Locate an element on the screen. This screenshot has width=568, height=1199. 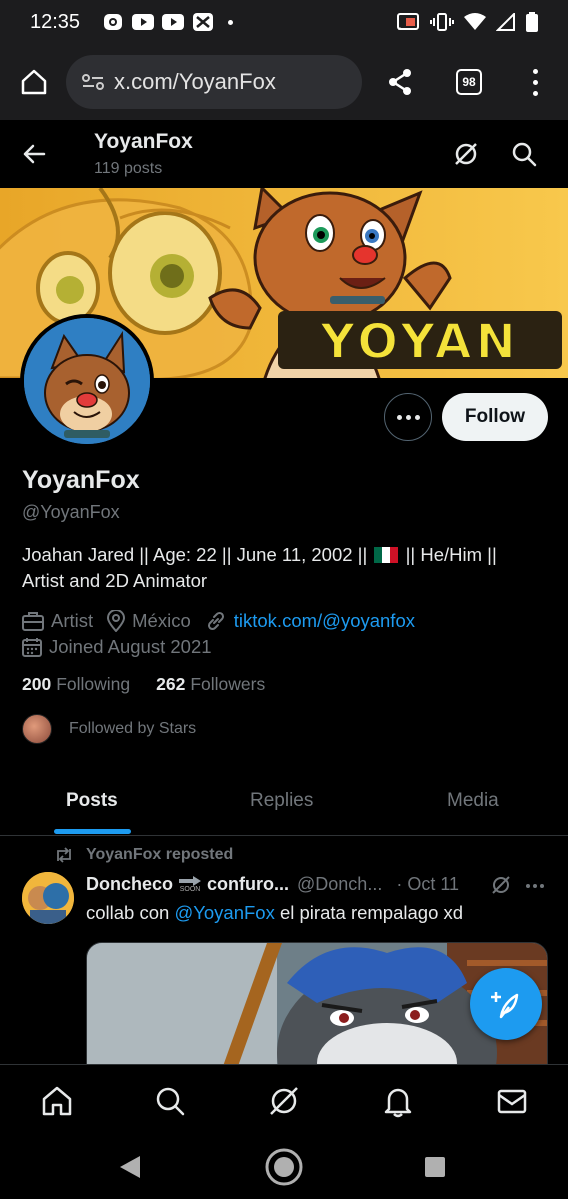
briefcase-icon is located at coordinates (33, 621).